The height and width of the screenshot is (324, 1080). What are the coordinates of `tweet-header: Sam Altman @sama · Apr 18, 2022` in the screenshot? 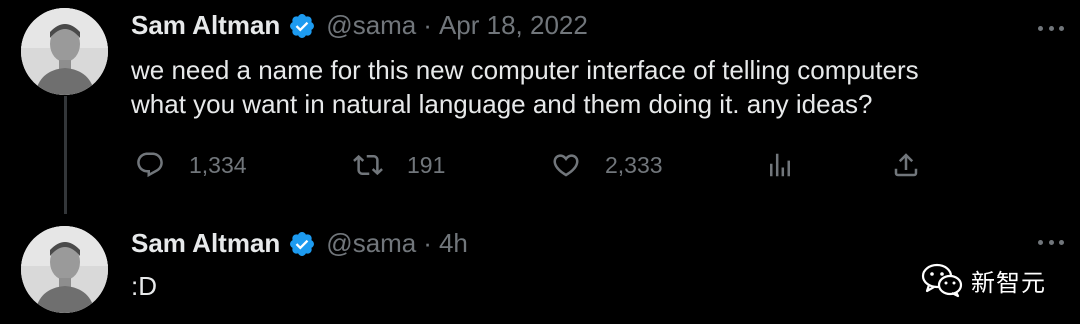 It's located at (359, 25).